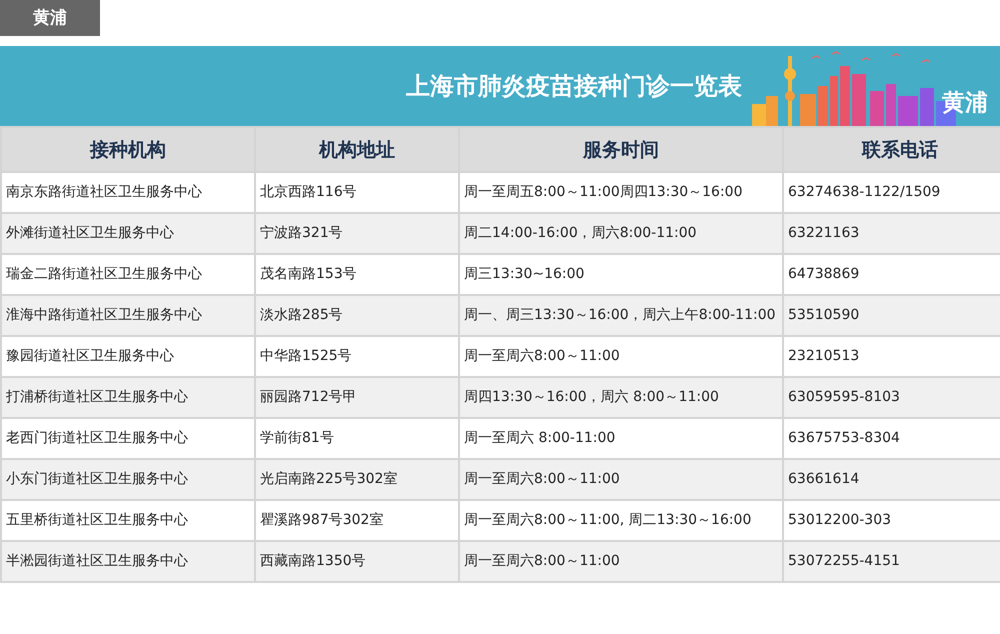 Image resolution: width=1000 pixels, height=634 pixels. What do you see at coordinates (891, 315) in the screenshot?
I see `table-cell: 53510590` at bounding box center [891, 315].